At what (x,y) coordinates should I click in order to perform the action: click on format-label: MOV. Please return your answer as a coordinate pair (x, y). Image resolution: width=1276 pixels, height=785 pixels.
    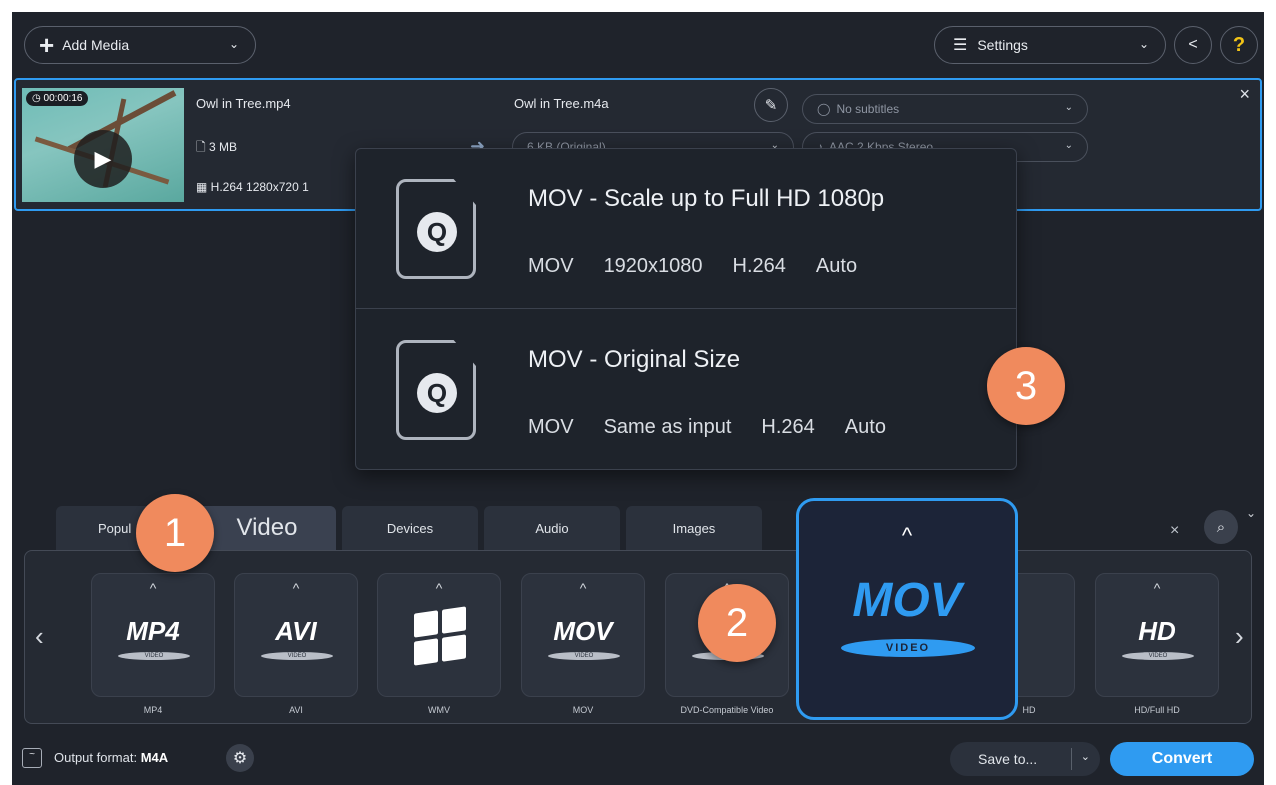
    Looking at the image, I should click on (583, 710).